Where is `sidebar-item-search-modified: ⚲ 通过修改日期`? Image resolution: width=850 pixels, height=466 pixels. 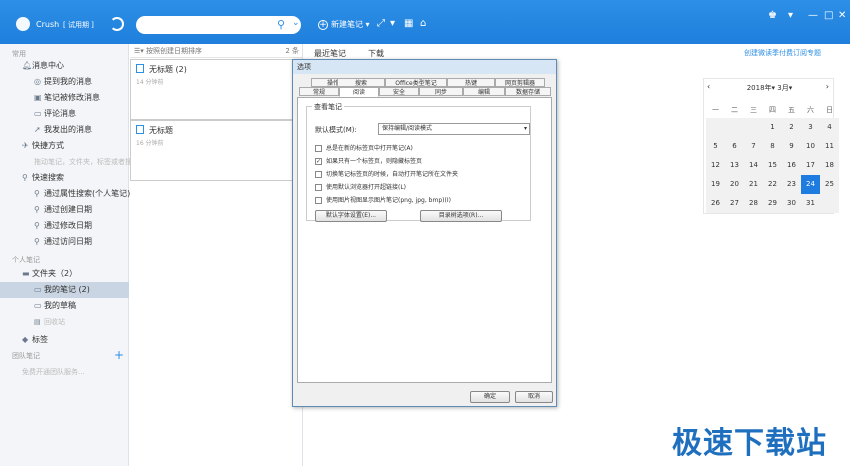
sidebar-item-search-modified: ⚲ 通过修改日期 is located at coordinates (64, 226).